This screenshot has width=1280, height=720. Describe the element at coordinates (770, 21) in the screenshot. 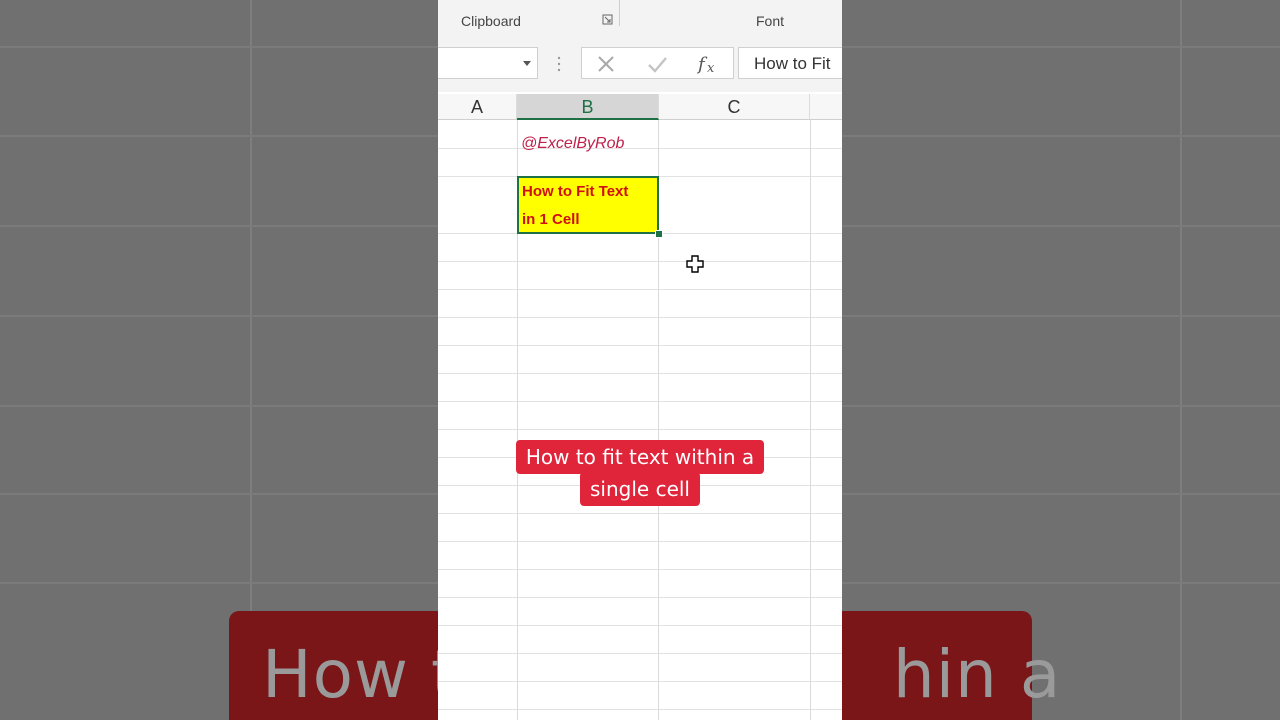

I see `ribbon-group-font: Font` at that location.